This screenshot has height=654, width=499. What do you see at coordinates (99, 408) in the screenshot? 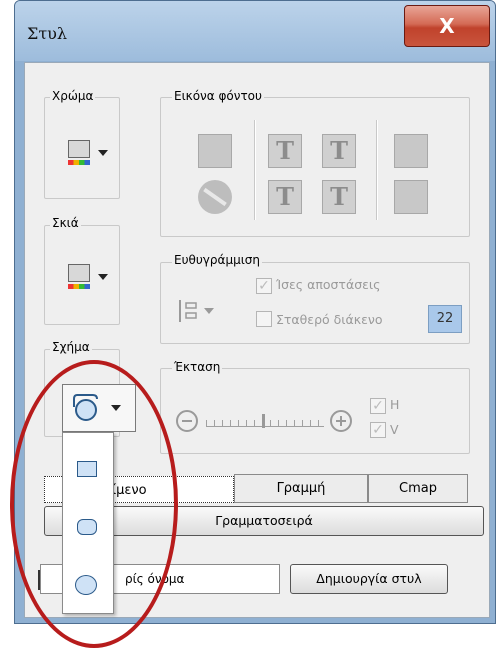
I see `shape-dropdown-button` at bounding box center [99, 408].